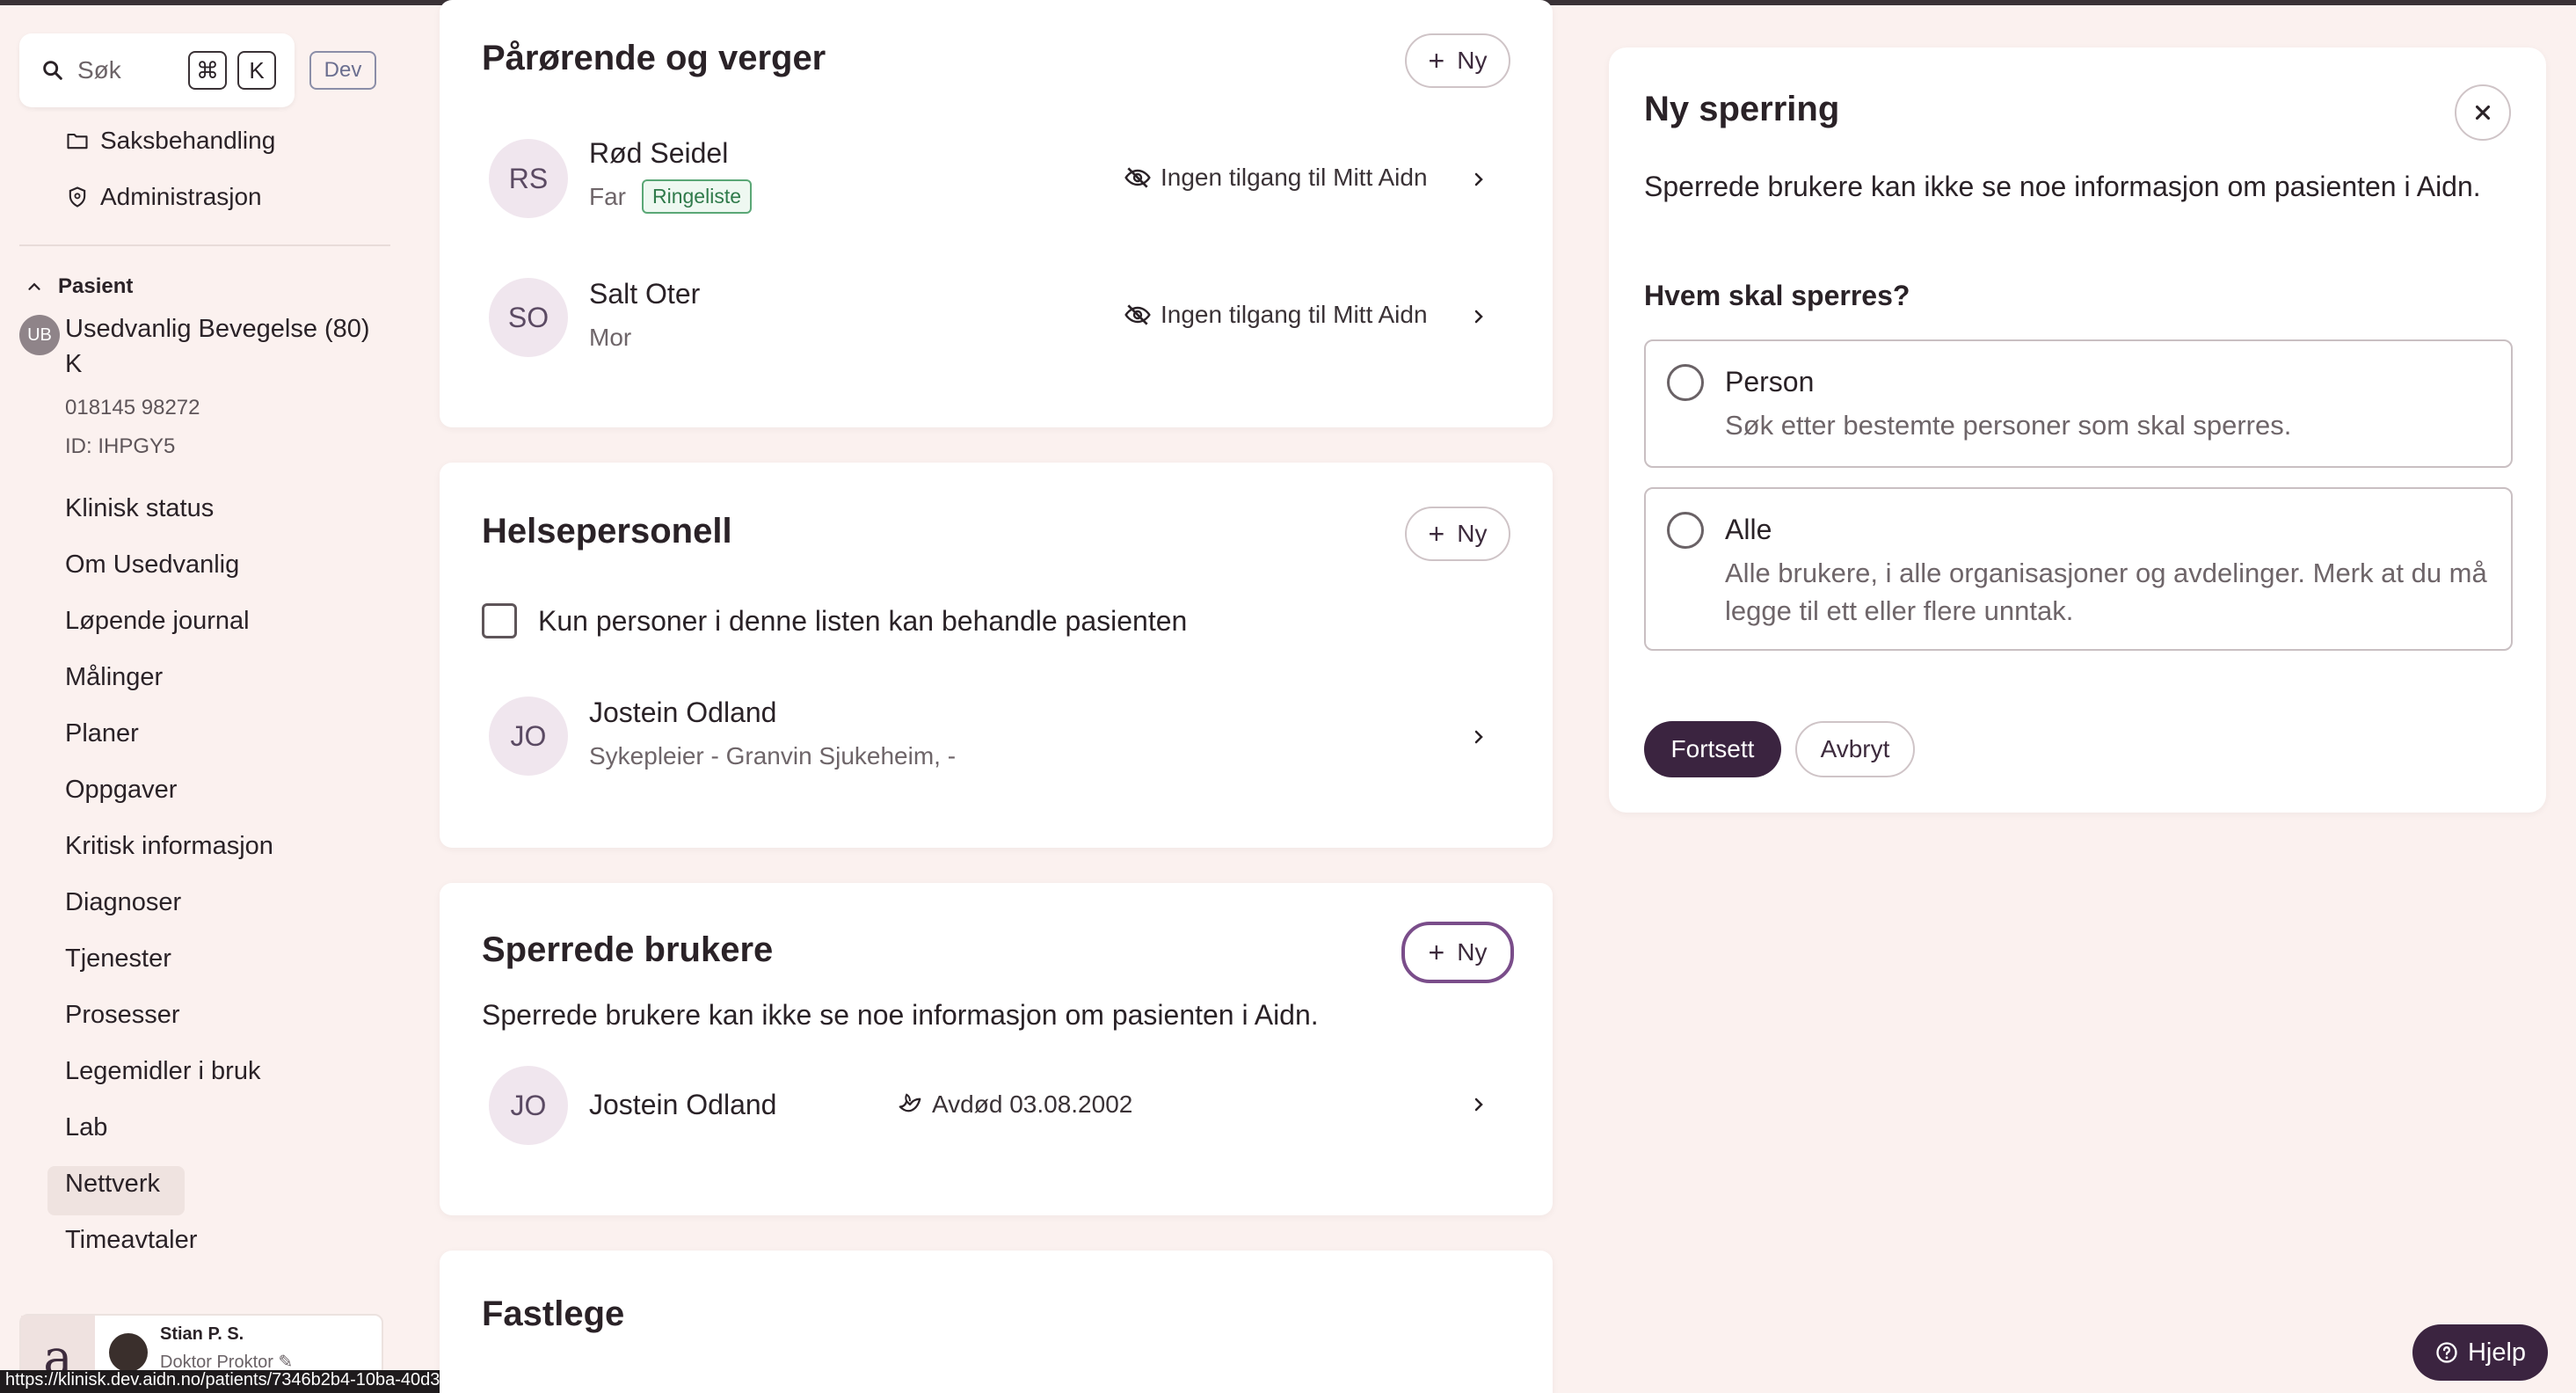  I want to click on nav-item-om-usedvanlig: Om Usedvanlig, so click(152, 566).